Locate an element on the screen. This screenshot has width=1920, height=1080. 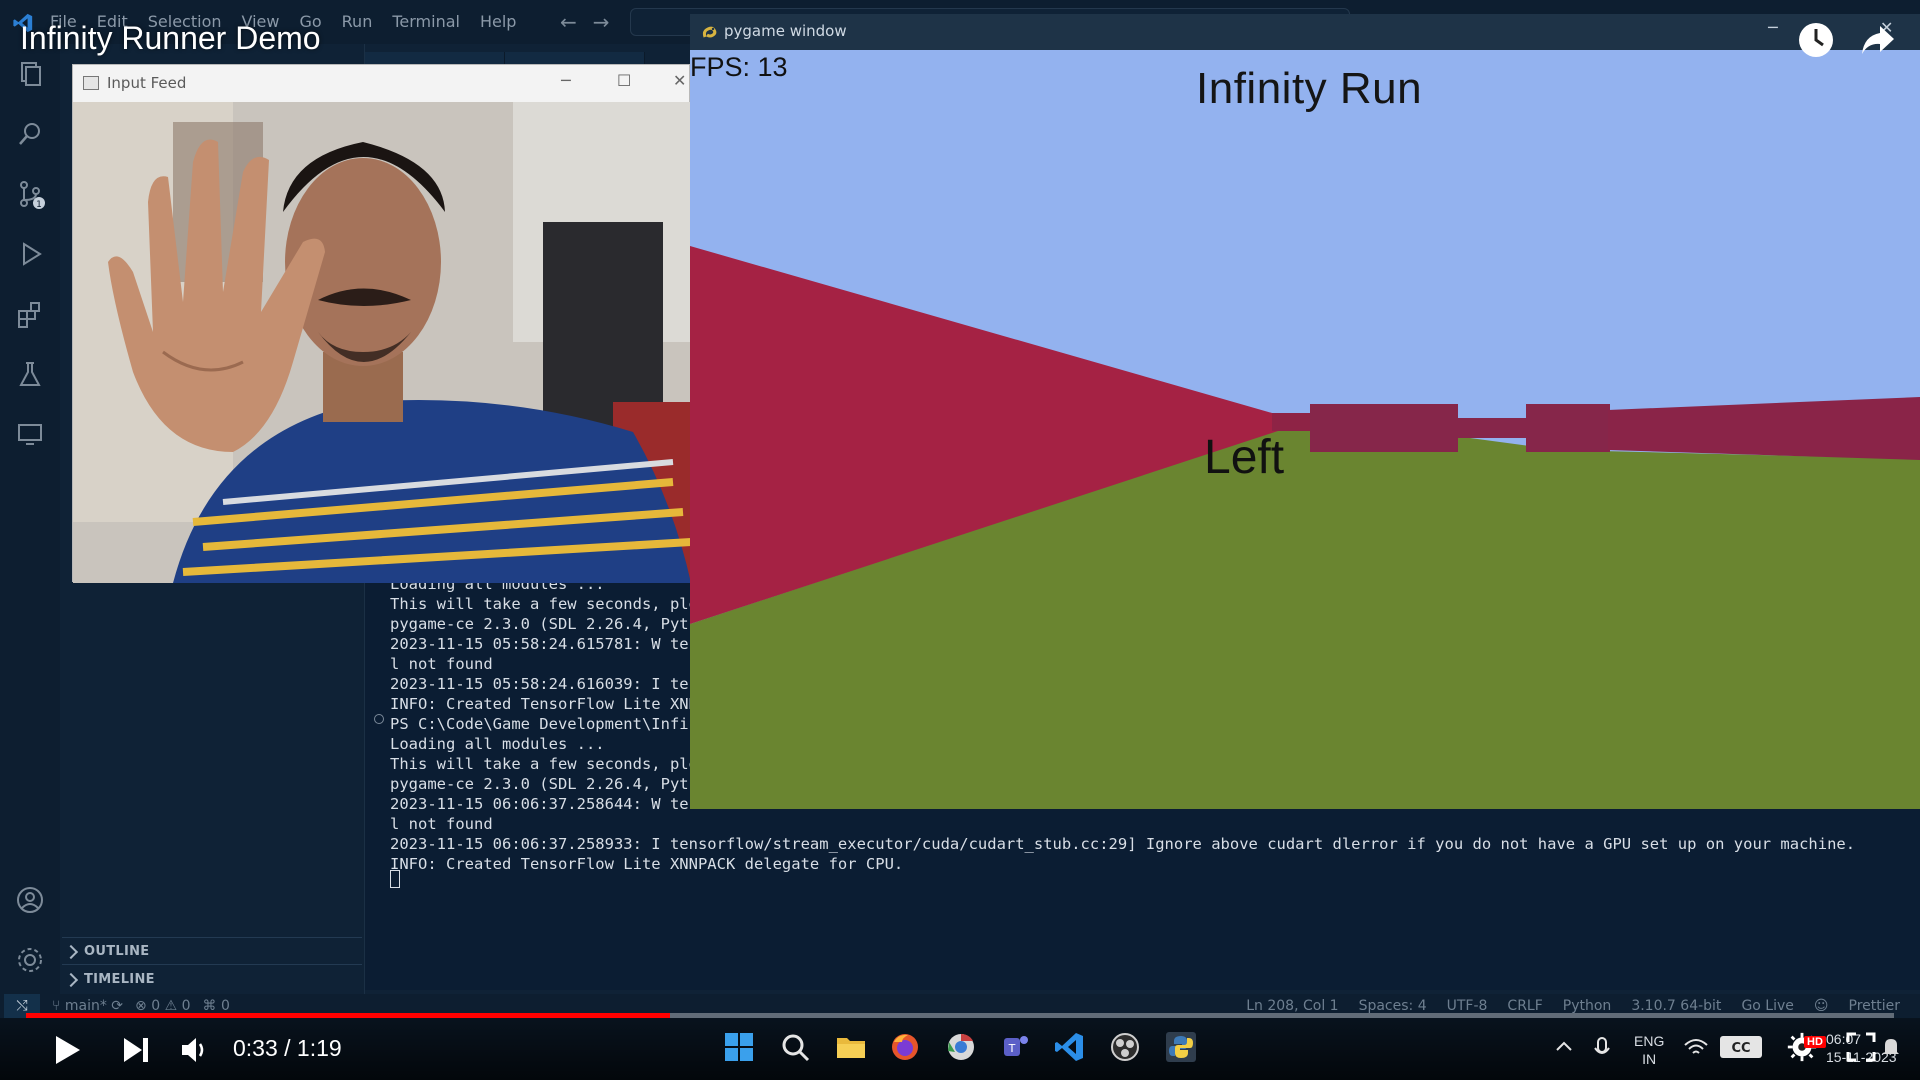
extensions-icon is located at coordinates (30, 314).